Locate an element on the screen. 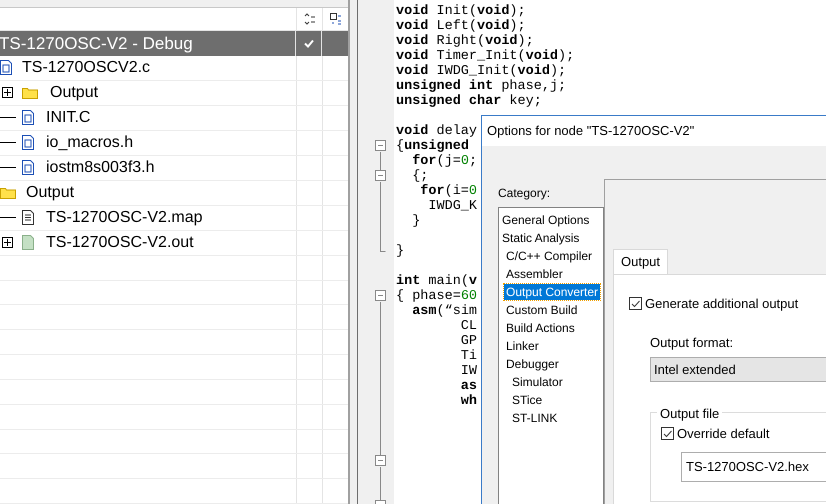 This screenshot has height=504, width=826. category-item: Assembler is located at coordinates (534, 274).